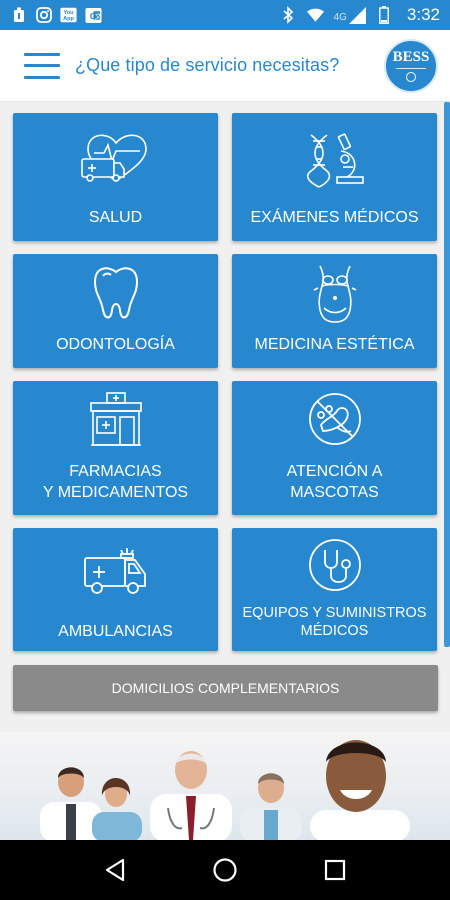 Image resolution: width=450 pixels, height=900 pixels. What do you see at coordinates (288, 15) in the screenshot?
I see `bluetooth-icon` at bounding box center [288, 15].